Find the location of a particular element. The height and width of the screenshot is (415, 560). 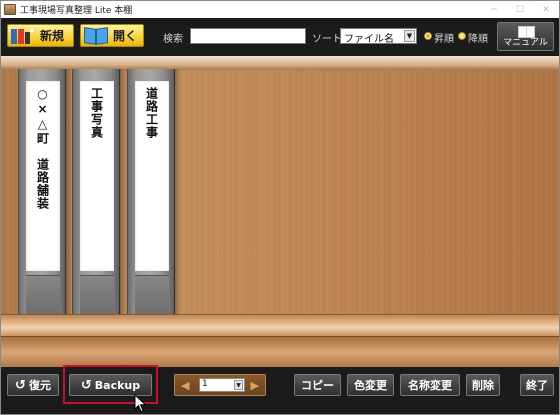

close-button: ✕ is located at coordinates (546, 9).